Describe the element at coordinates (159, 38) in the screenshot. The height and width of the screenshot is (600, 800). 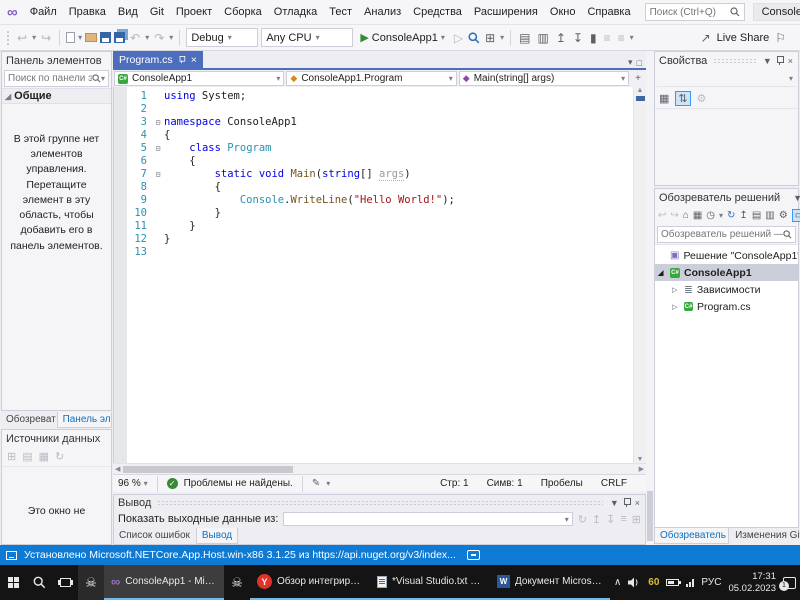
I see `redo-icon: ↷` at that location.